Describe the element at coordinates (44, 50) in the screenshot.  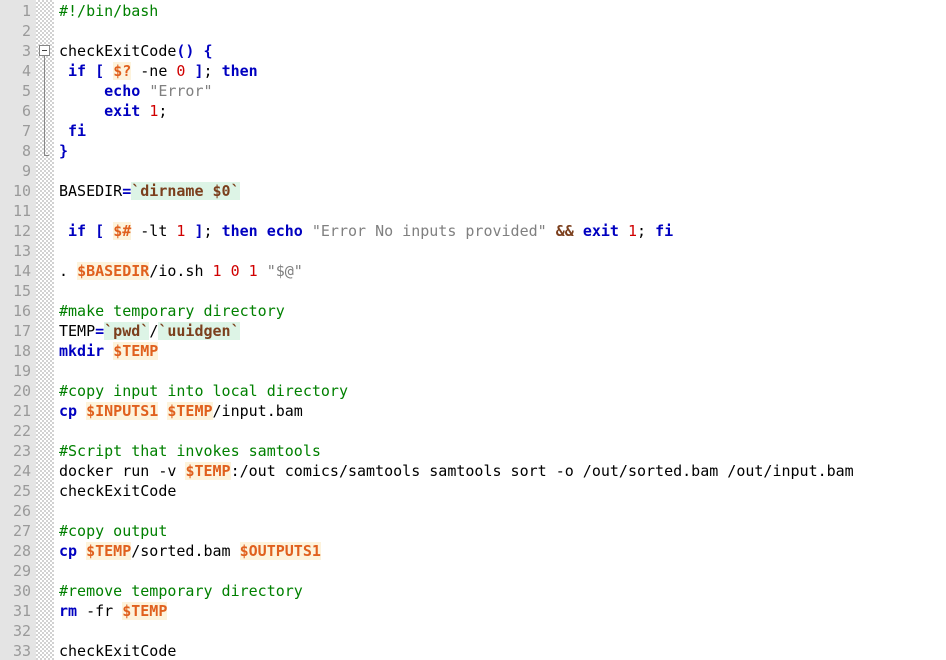
I see `fold-minus-icon` at that location.